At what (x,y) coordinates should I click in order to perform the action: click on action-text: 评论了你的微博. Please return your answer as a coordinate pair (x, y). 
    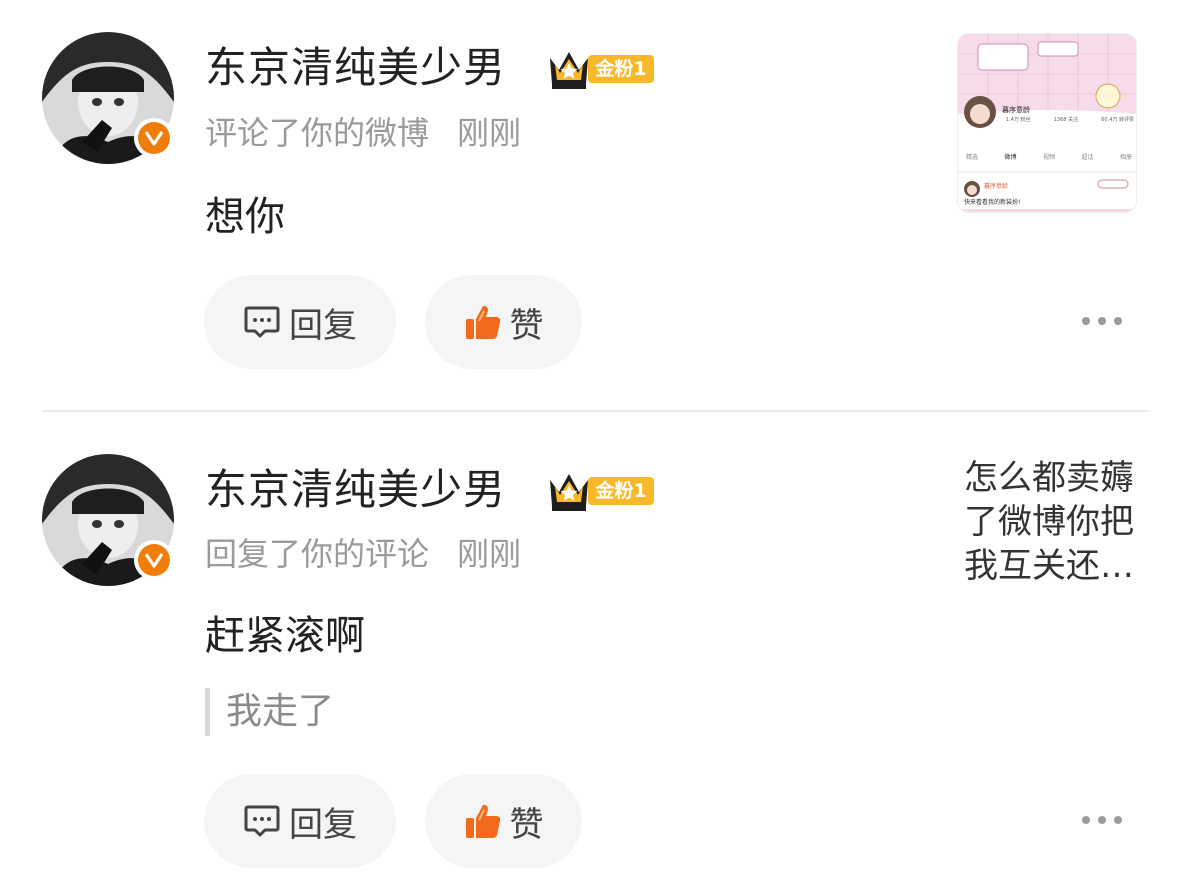
    Looking at the image, I should click on (317, 133).